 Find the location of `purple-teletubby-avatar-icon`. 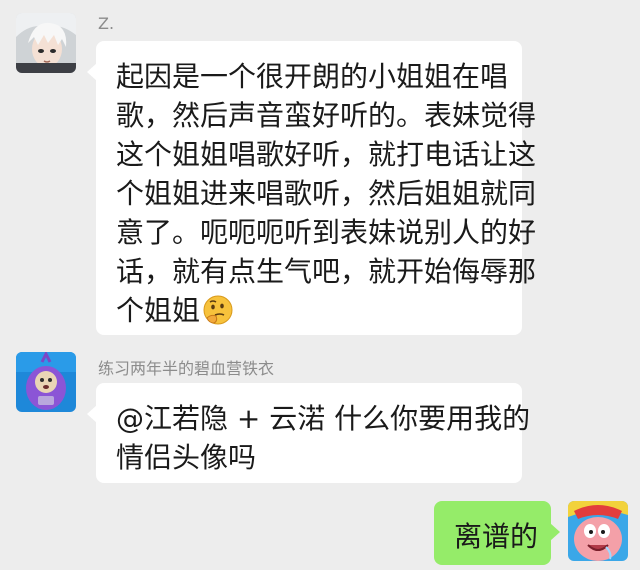

purple-teletubby-avatar-icon is located at coordinates (46, 382).